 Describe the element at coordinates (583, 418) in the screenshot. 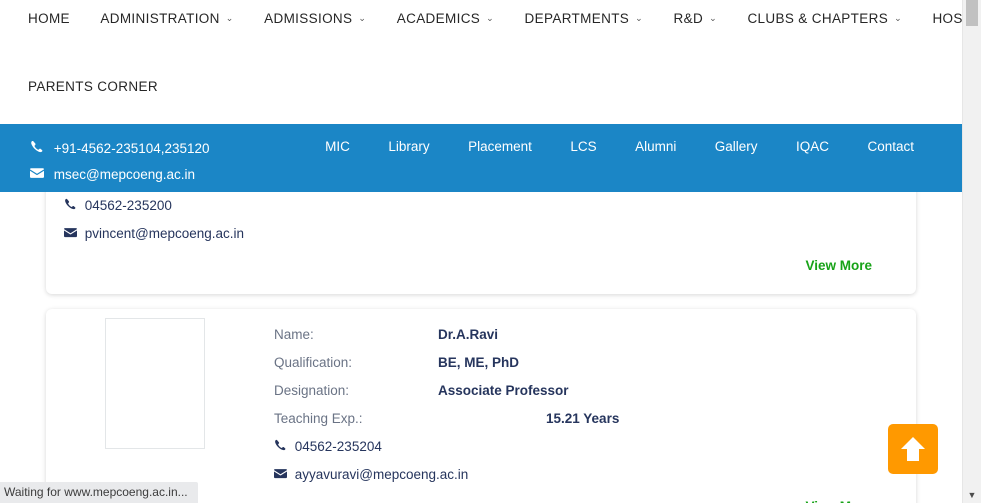

I see `detail-value: 15.21 Years` at that location.